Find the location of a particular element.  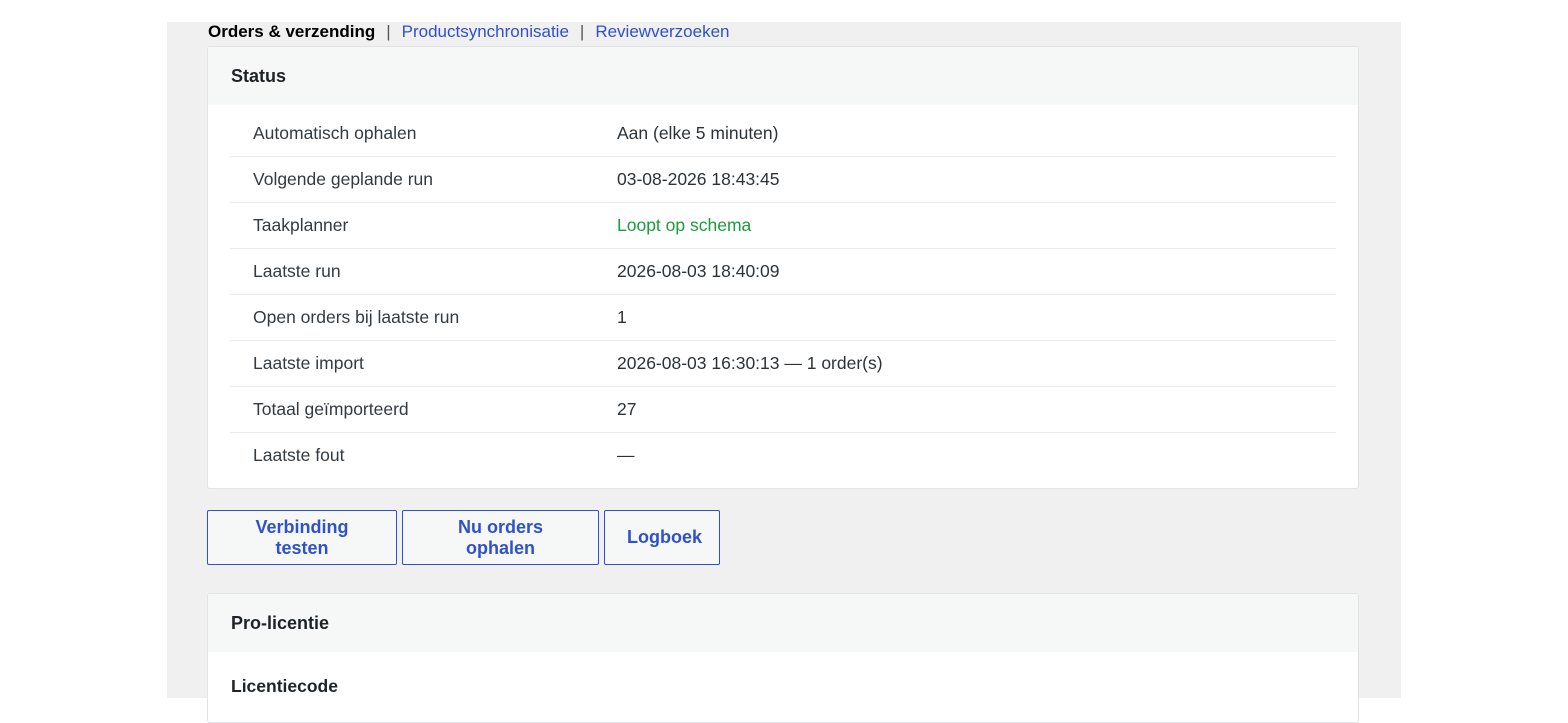

scheduler-status-ok: Loopt op schema is located at coordinates (684, 225).